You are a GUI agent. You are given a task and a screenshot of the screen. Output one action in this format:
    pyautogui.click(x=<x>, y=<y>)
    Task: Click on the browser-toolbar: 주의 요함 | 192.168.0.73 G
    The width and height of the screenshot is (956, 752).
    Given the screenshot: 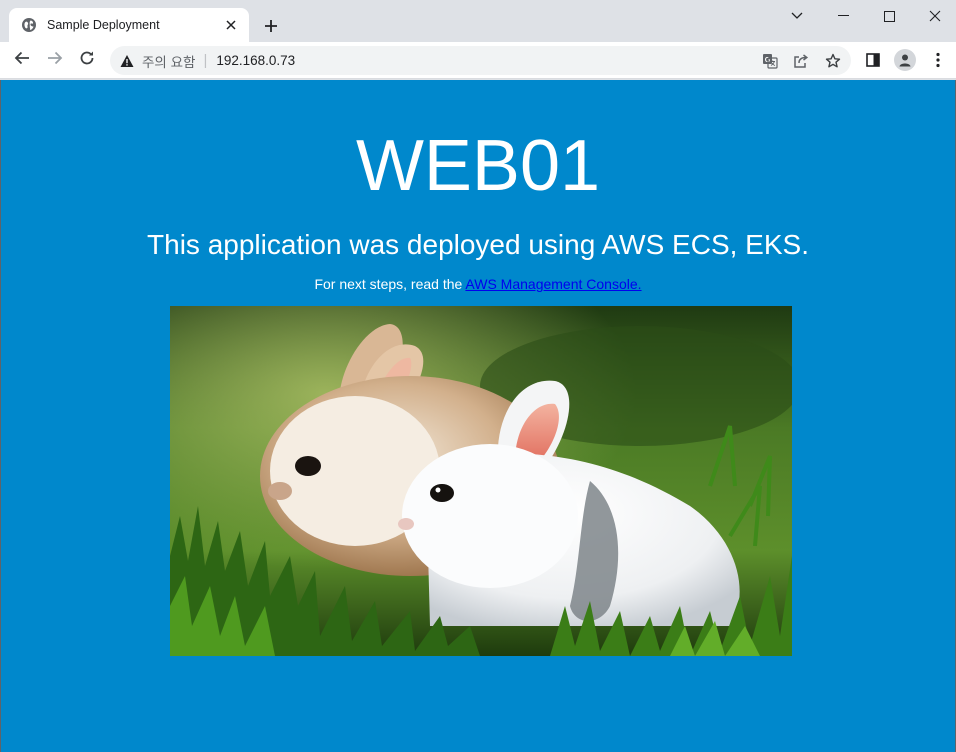 What is the action you would take?
    pyautogui.click(x=478, y=60)
    